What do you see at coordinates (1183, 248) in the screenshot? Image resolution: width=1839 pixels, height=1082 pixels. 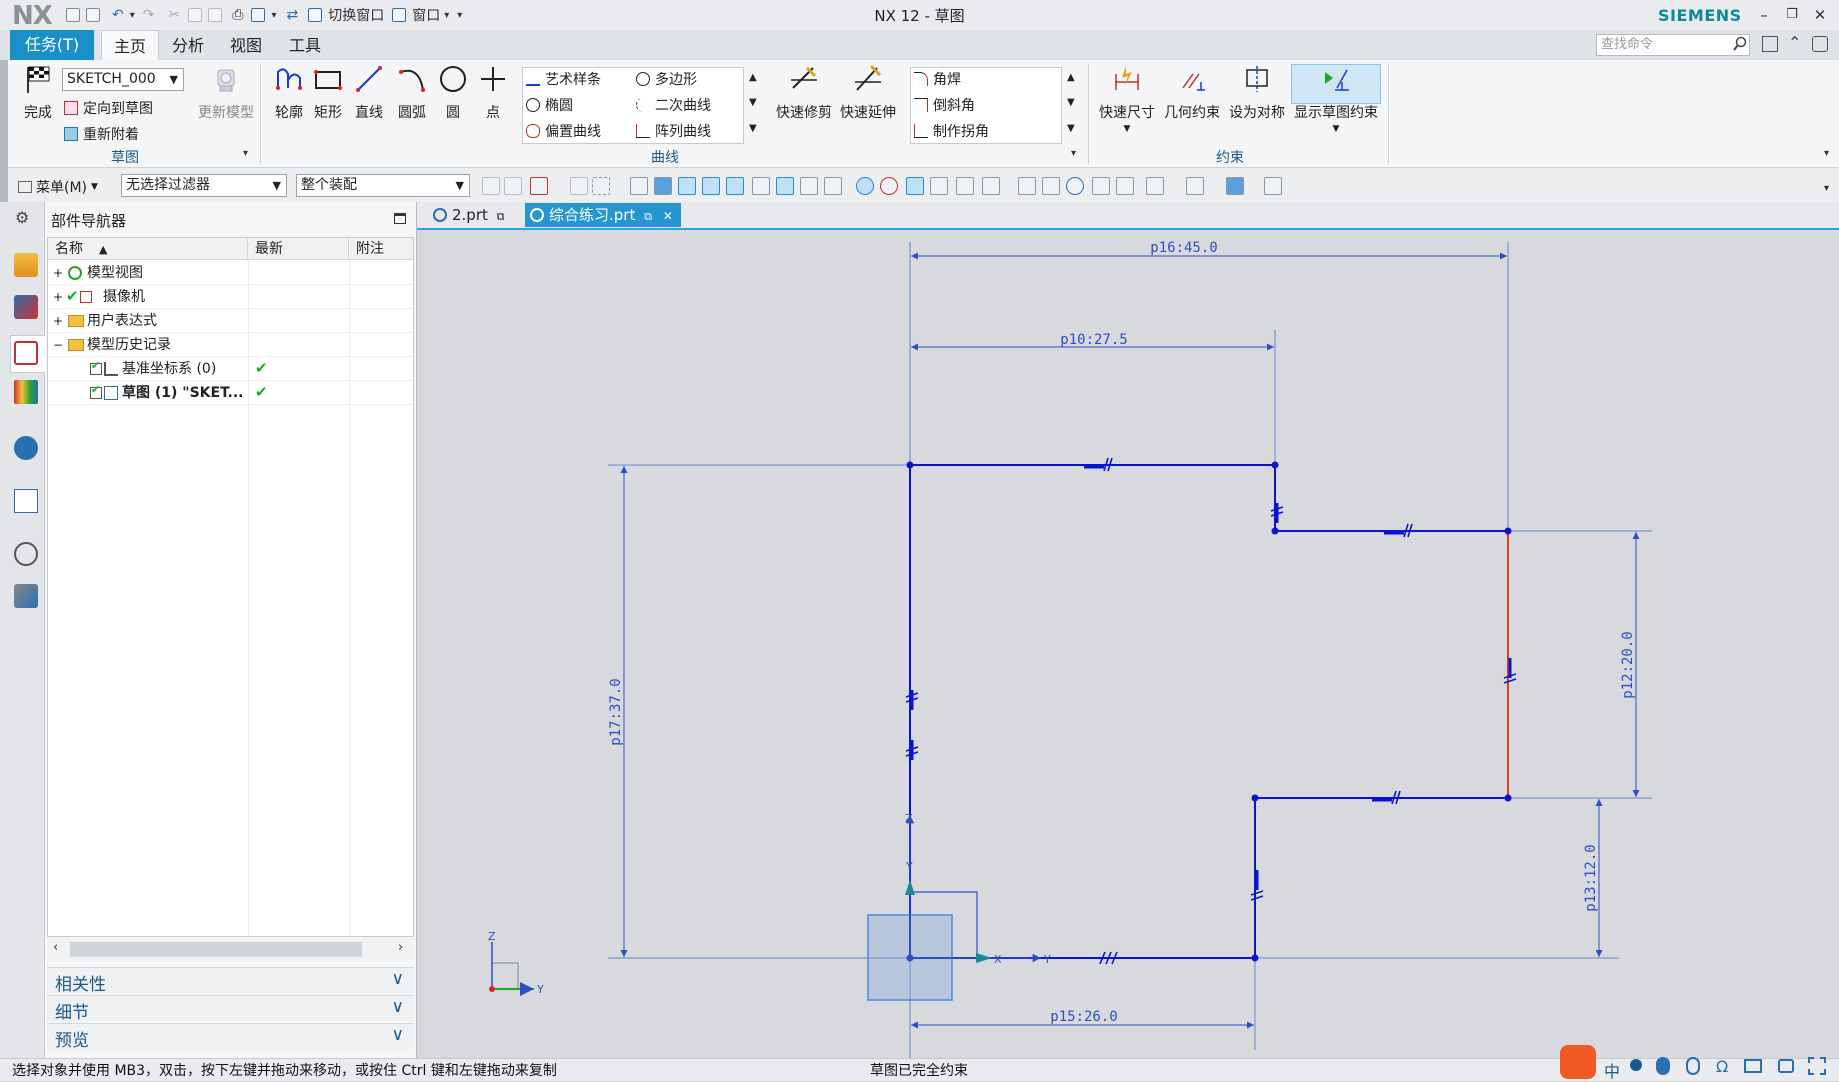 I see `dim-p16: p16:45.0` at bounding box center [1183, 248].